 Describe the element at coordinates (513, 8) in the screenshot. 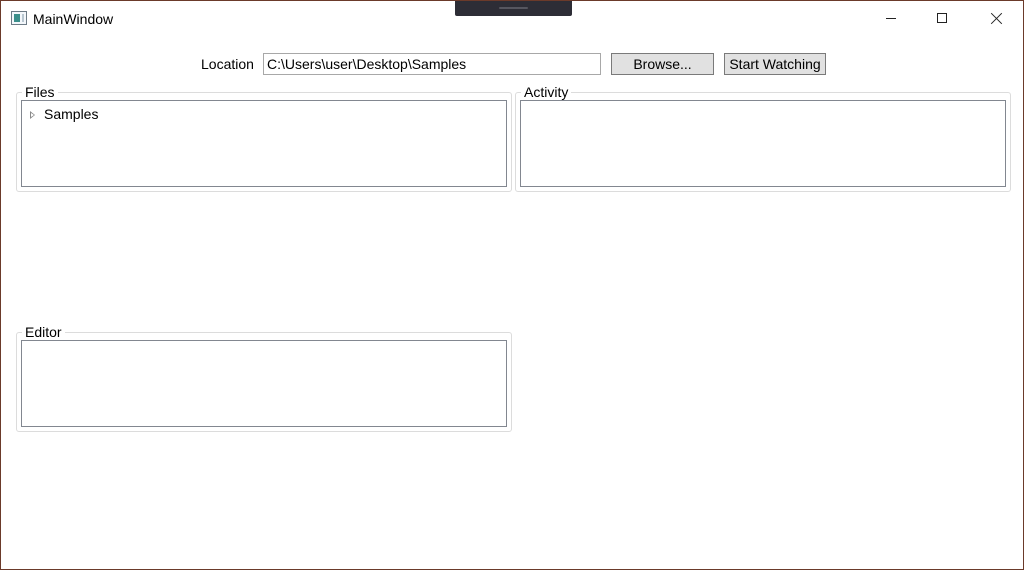

I see `drag-handle` at that location.